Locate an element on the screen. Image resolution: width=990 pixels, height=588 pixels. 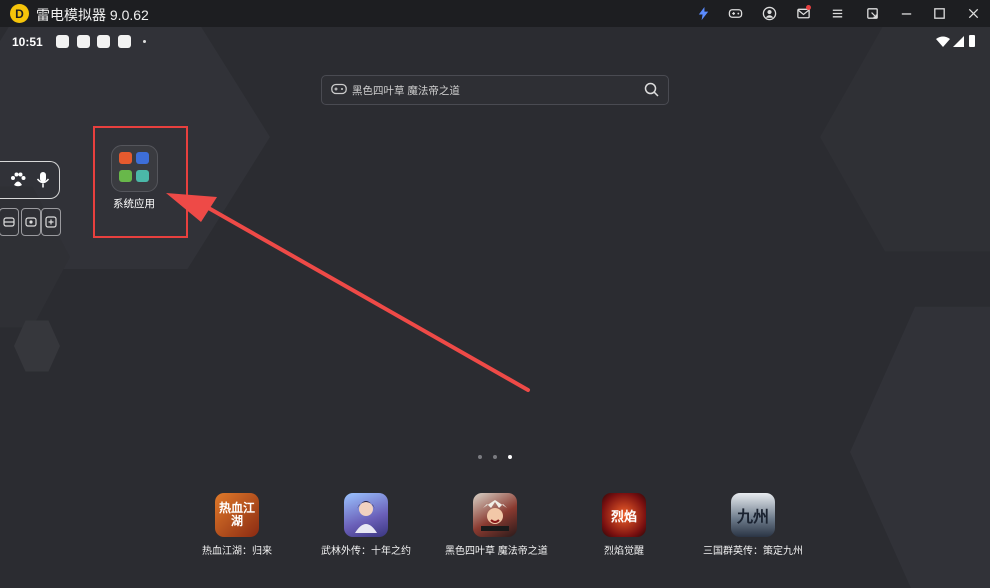
gamepad-icon is located at coordinates (735, 13).